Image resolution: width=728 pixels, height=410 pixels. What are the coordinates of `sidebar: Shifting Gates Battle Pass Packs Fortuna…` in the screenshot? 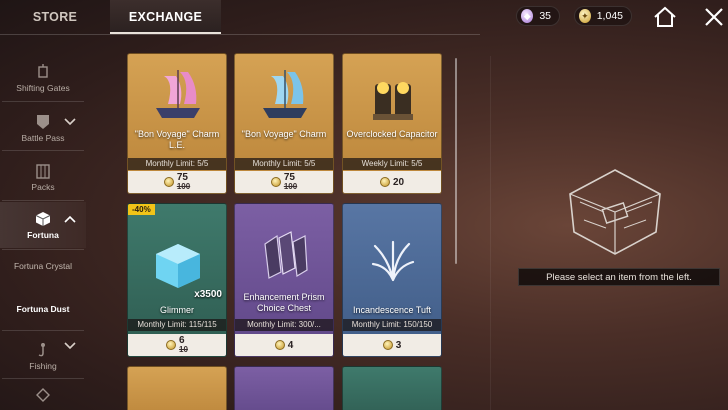 It's located at (43, 223).